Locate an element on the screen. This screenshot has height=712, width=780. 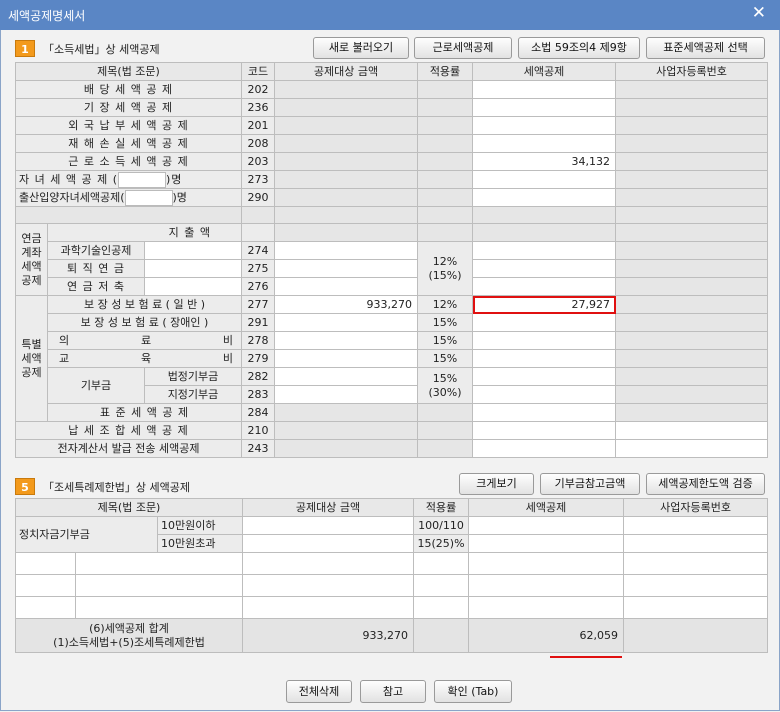
birth-count-input is located at coordinates (148, 198).